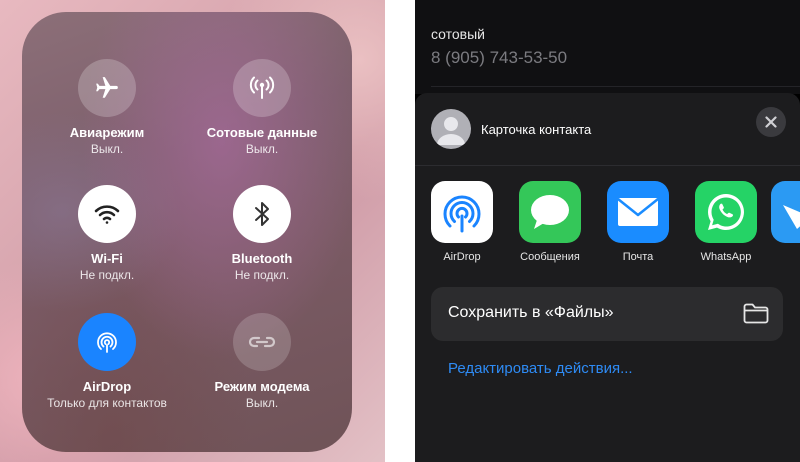 The image size is (800, 462). I want to click on tile-label: AirDrop, so click(107, 386).